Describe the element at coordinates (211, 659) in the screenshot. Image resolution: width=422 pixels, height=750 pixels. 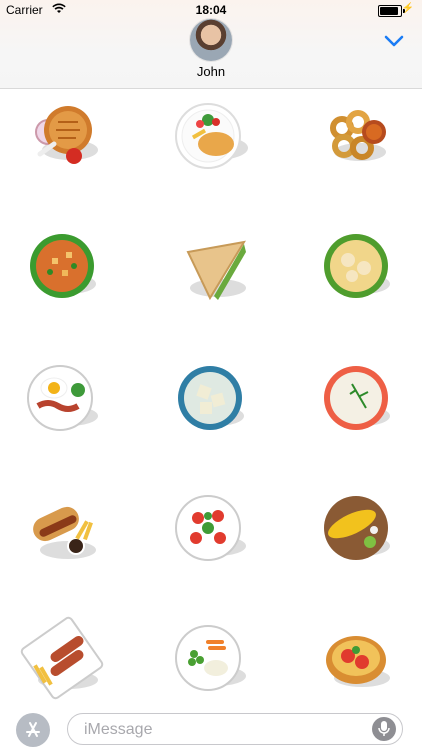
I see `peas-carrots-plate-sticker` at that location.